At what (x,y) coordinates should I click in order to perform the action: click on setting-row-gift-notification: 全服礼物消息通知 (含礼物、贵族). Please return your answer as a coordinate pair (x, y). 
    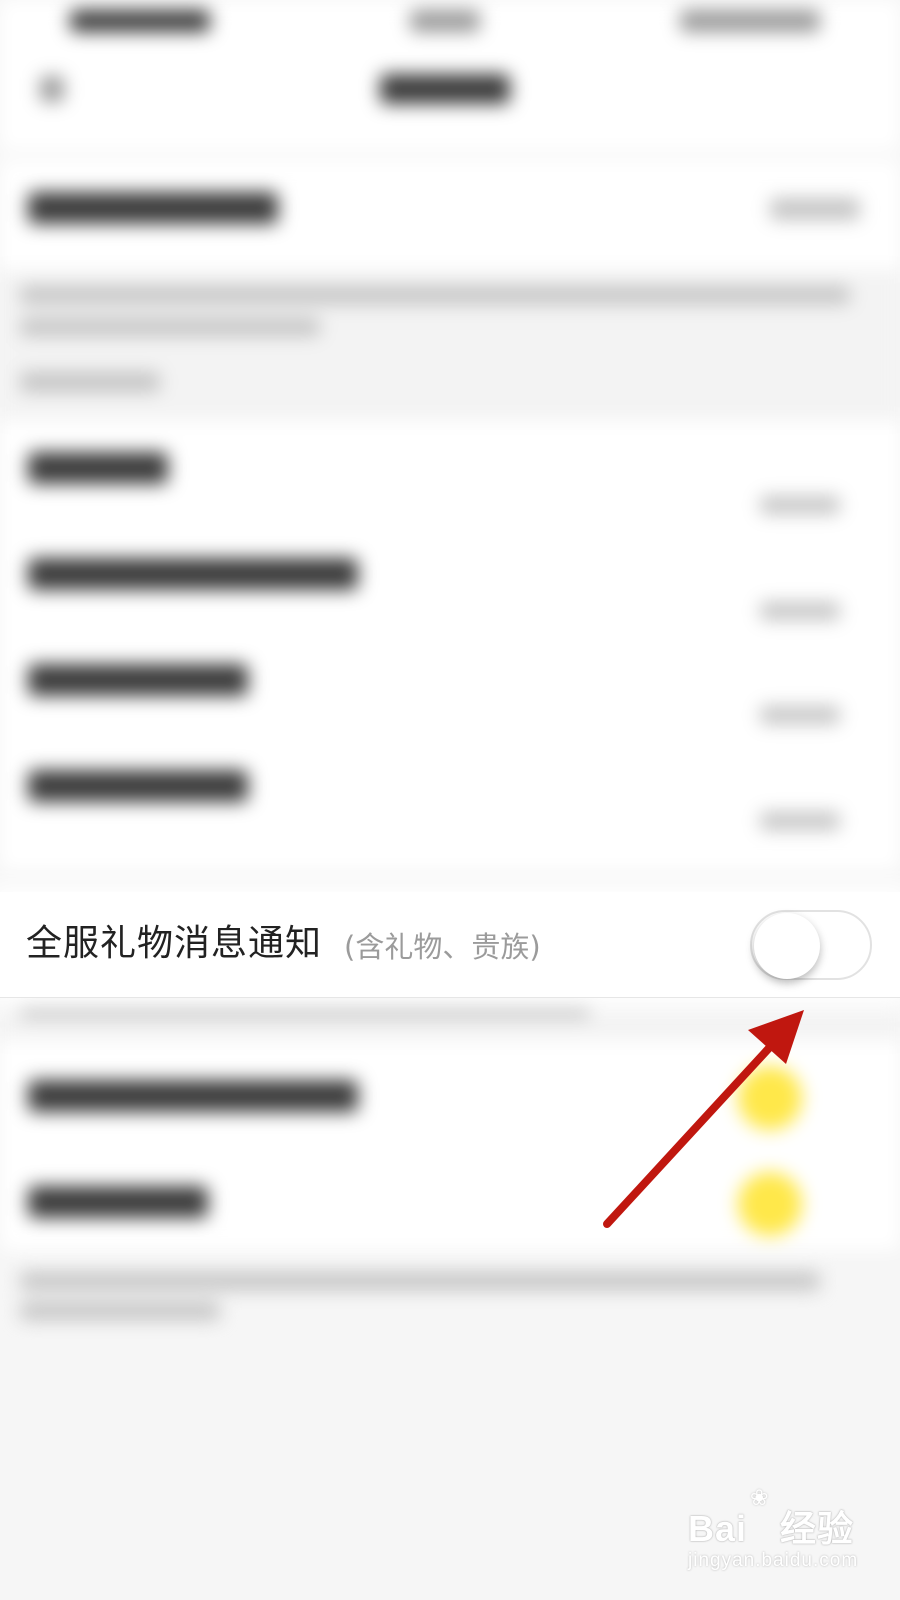
    Looking at the image, I should click on (450, 945).